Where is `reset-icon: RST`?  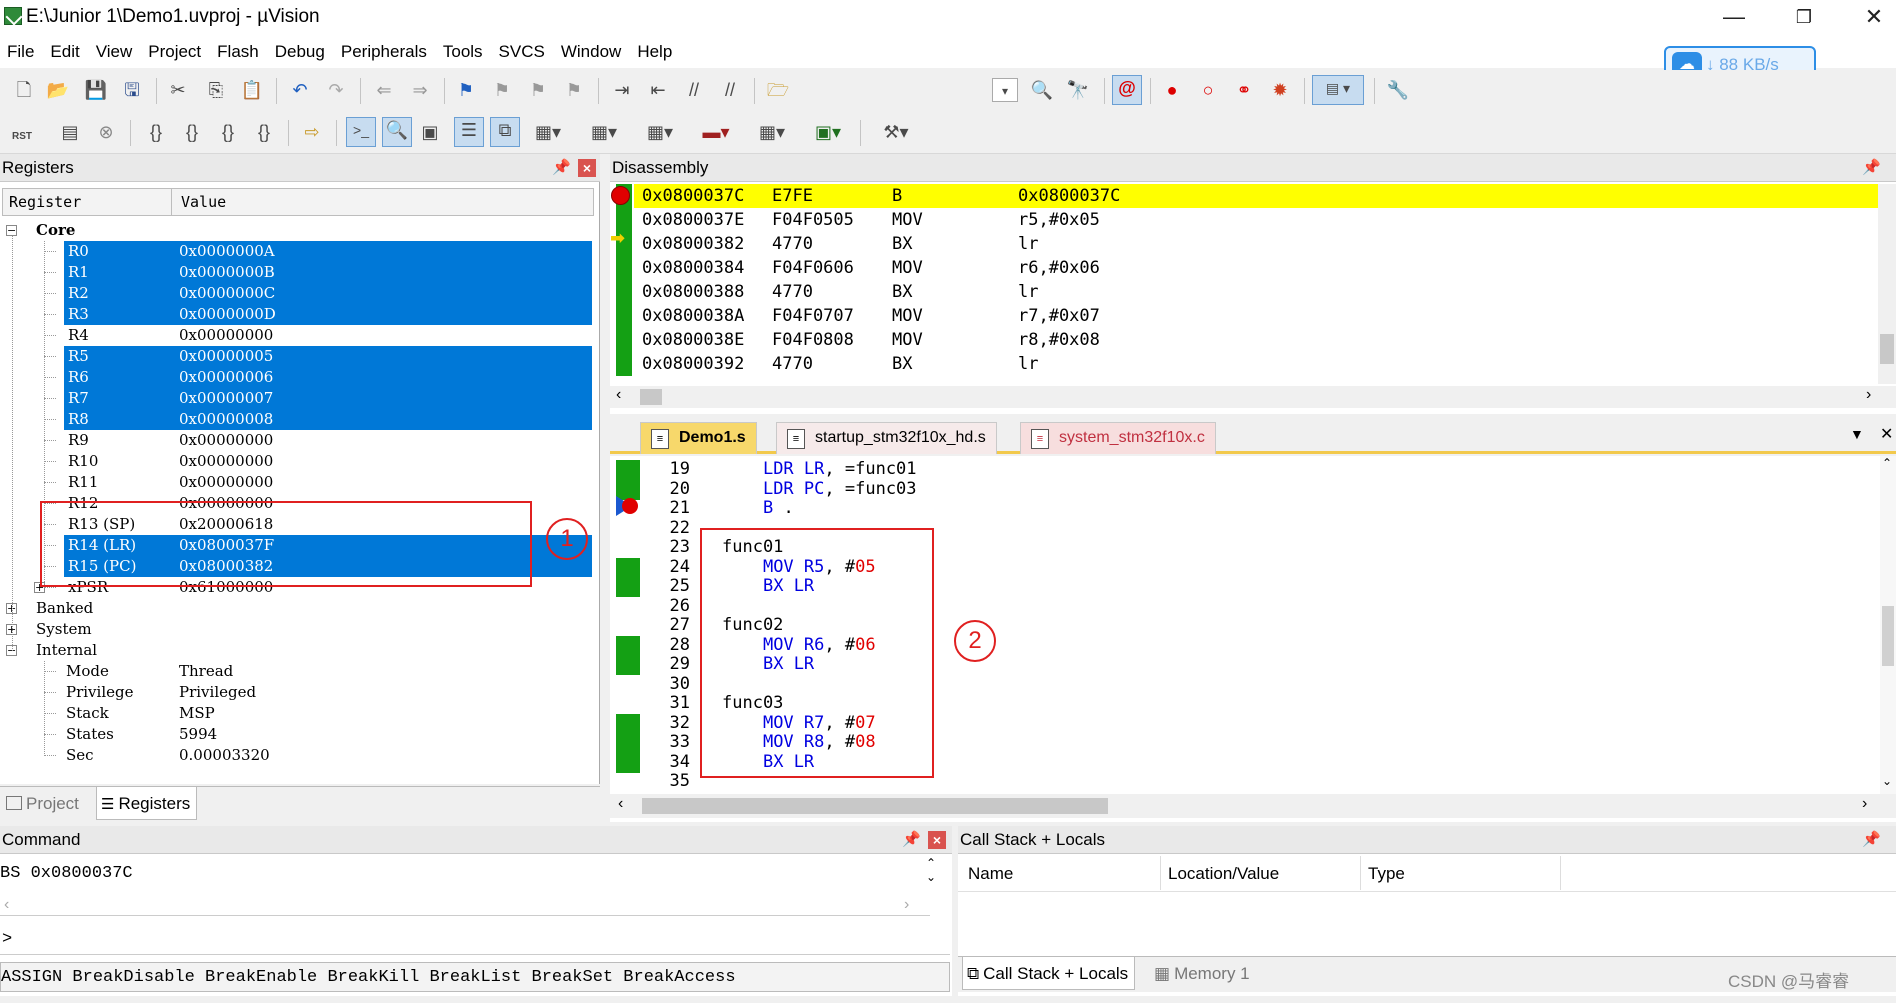
reset-icon: RST is located at coordinates (22, 132).